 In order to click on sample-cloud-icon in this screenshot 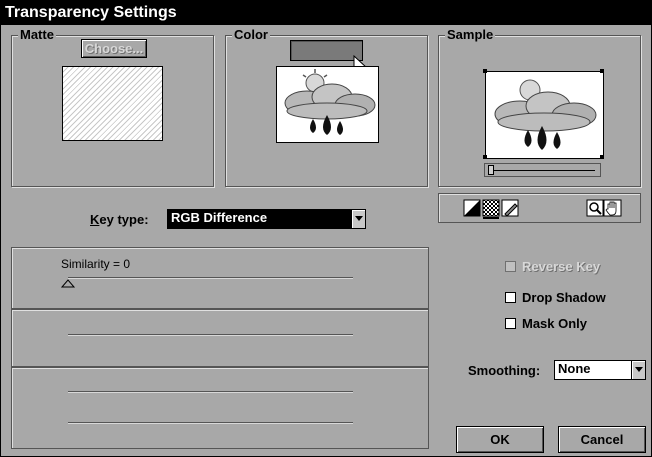, I will do `click(545, 114)`.